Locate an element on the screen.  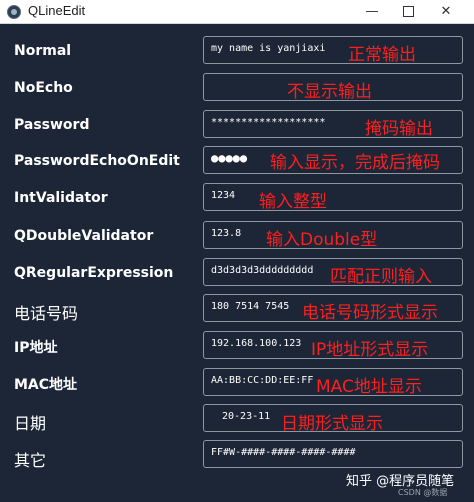
note-password: 掩码输出 is located at coordinates (399, 129).